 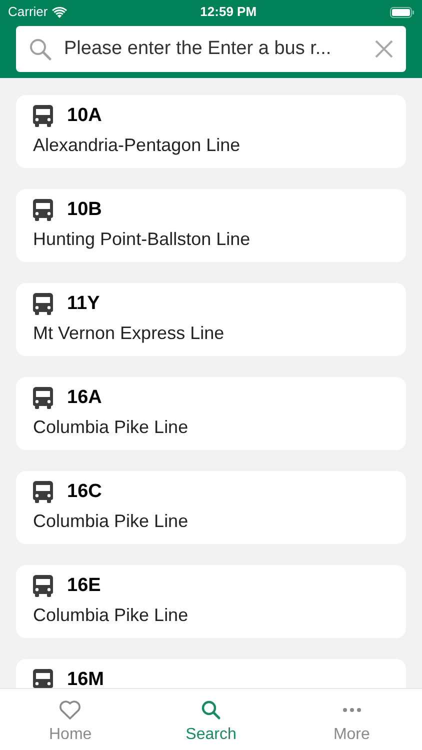 I want to click on tab-button: Search, so click(x=211, y=719).